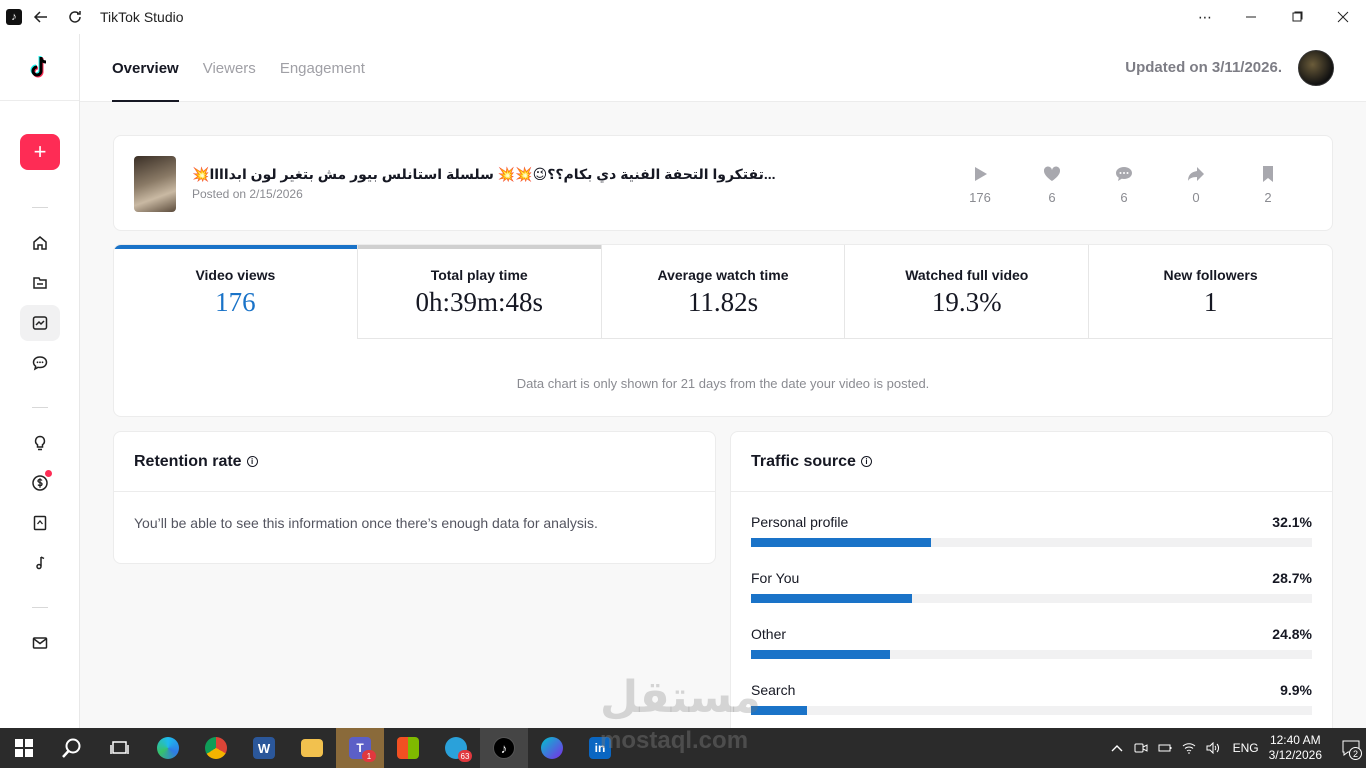 This screenshot has width=1366, height=768. I want to click on analytics-tabs: Overview Viewers Engagement, so click(250, 68).